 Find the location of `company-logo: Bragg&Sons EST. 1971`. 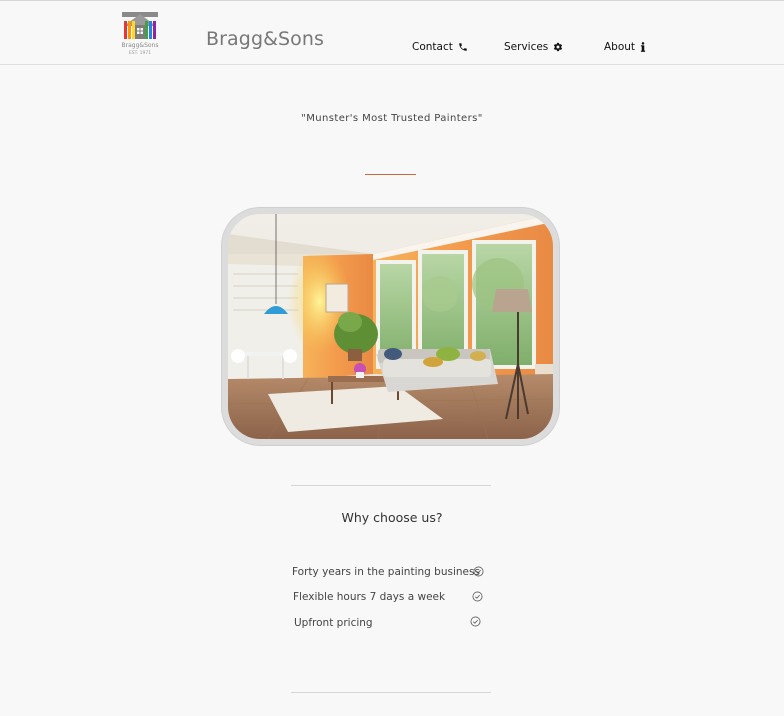

company-logo: Bragg&Sons EST. 1971 is located at coordinates (140, 34).